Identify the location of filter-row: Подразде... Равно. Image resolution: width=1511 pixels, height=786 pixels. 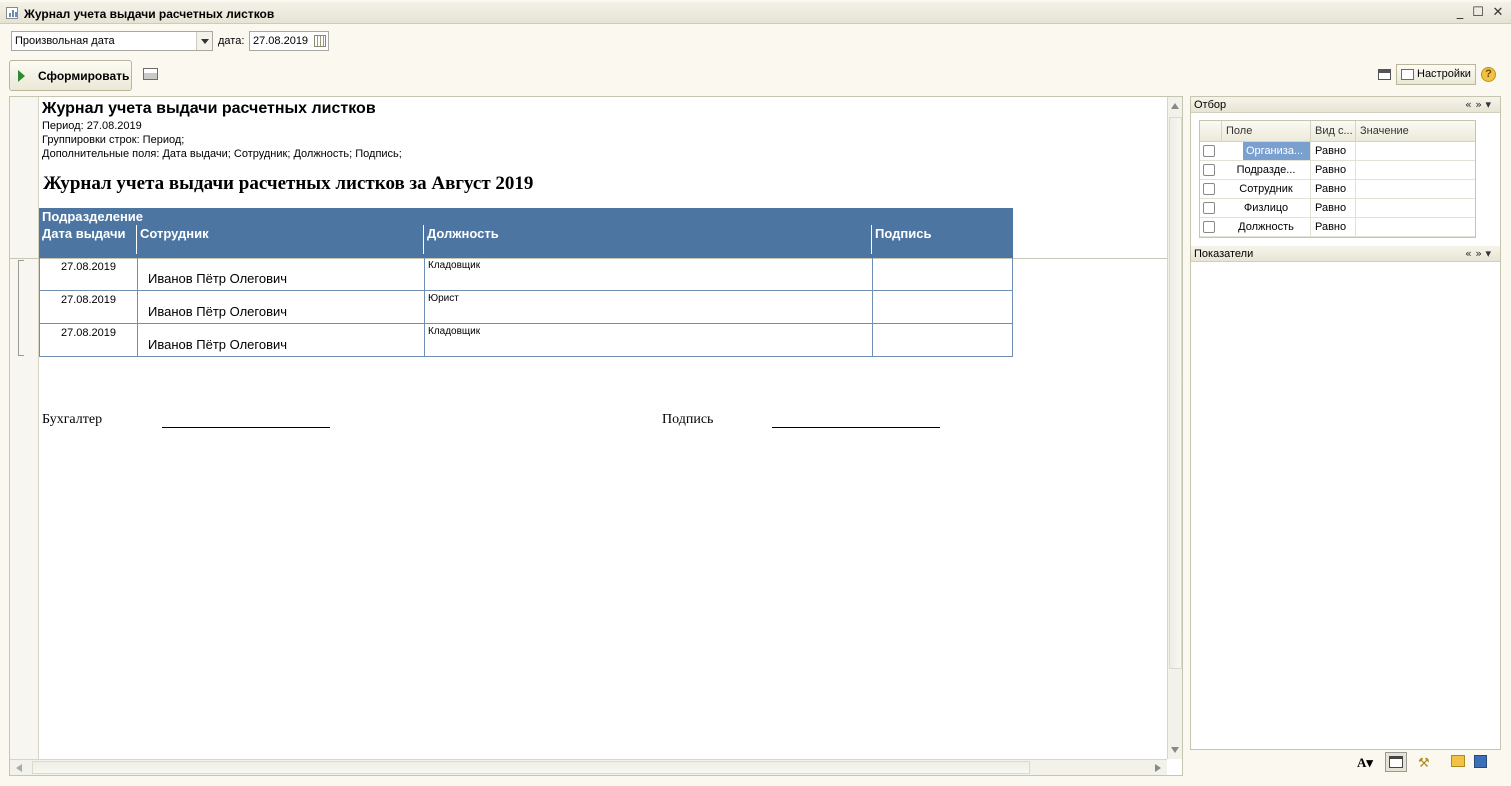
(1337, 170).